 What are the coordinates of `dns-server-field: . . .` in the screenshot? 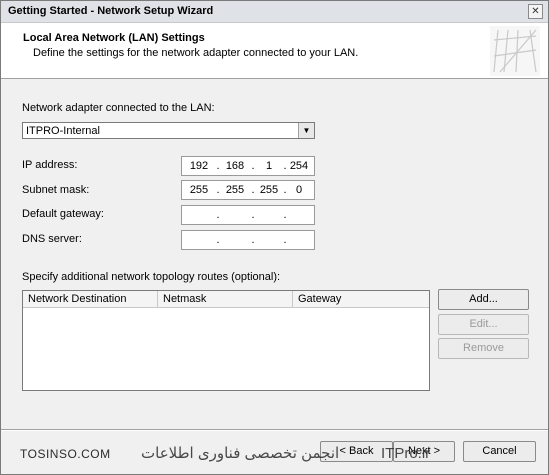 It's located at (248, 240).